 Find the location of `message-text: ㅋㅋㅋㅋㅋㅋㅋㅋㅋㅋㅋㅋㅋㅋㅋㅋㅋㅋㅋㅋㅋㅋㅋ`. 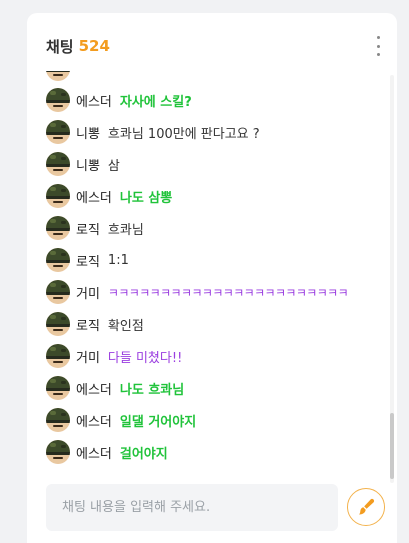

message-text: ㅋㅋㅋㅋㅋㅋㅋㅋㅋㅋㅋㅋㅋㅋㅋㅋㅋㅋㅋㅋㅋㅋㅋ is located at coordinates (228, 292).